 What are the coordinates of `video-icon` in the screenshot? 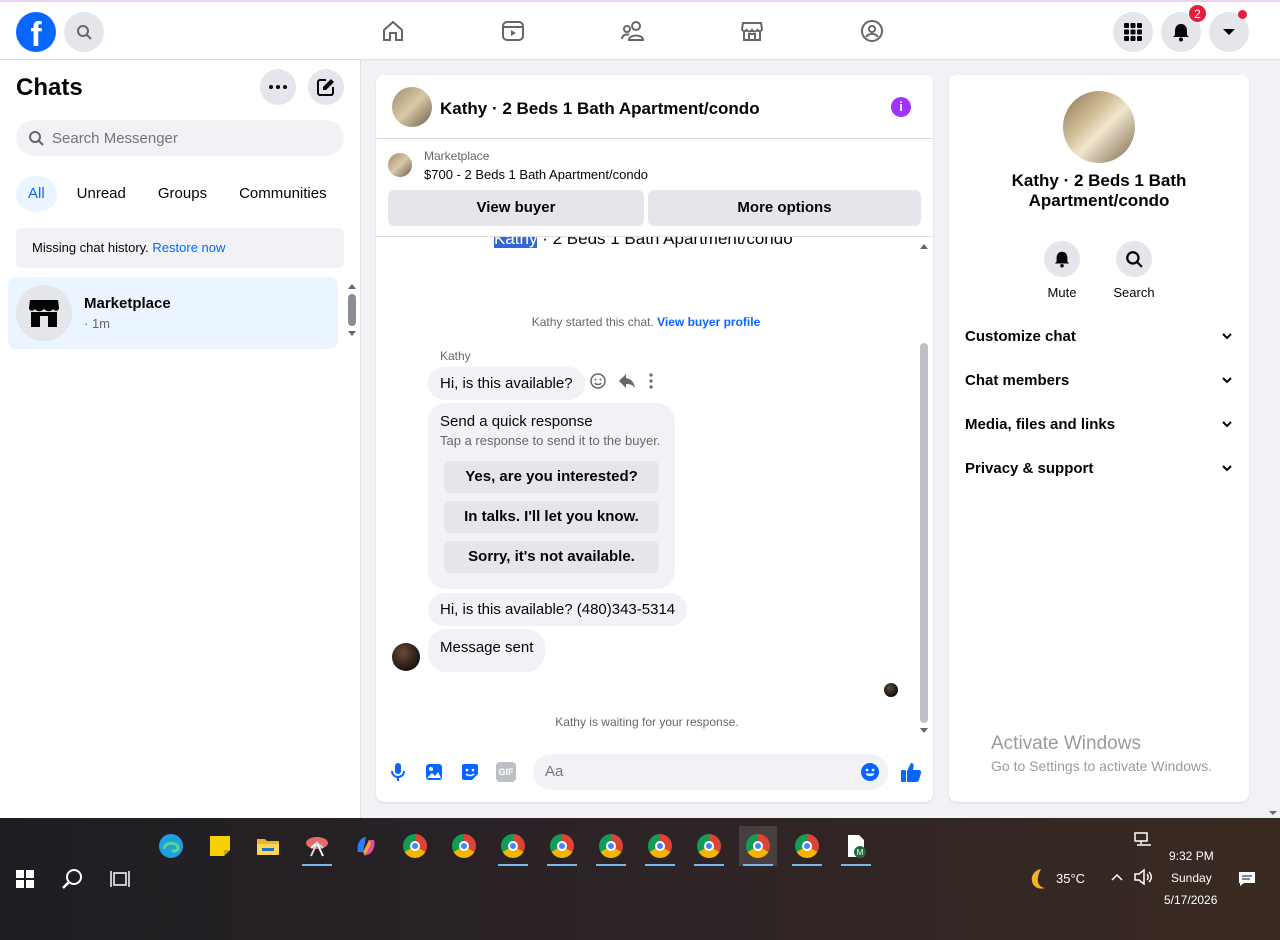 It's located at (513, 31).